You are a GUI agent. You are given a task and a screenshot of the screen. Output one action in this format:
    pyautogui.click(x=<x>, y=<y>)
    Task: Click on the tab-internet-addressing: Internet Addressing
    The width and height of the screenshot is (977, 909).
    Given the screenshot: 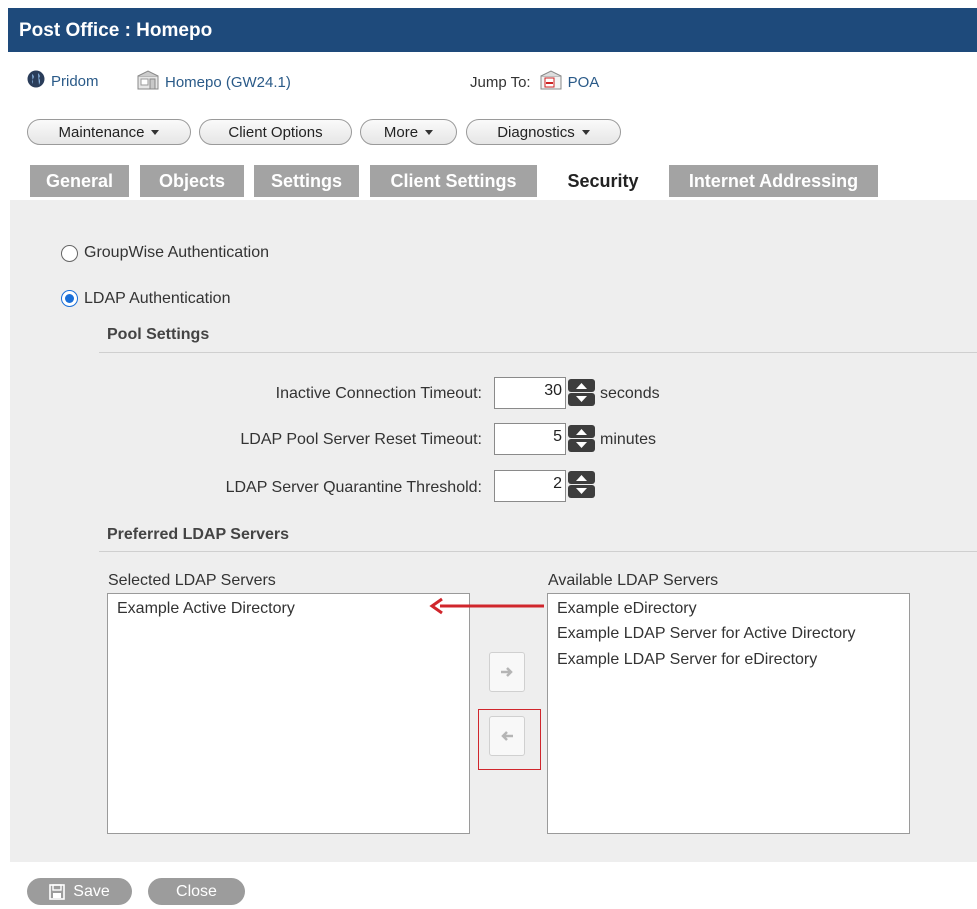 What is the action you would take?
    pyautogui.click(x=773, y=181)
    